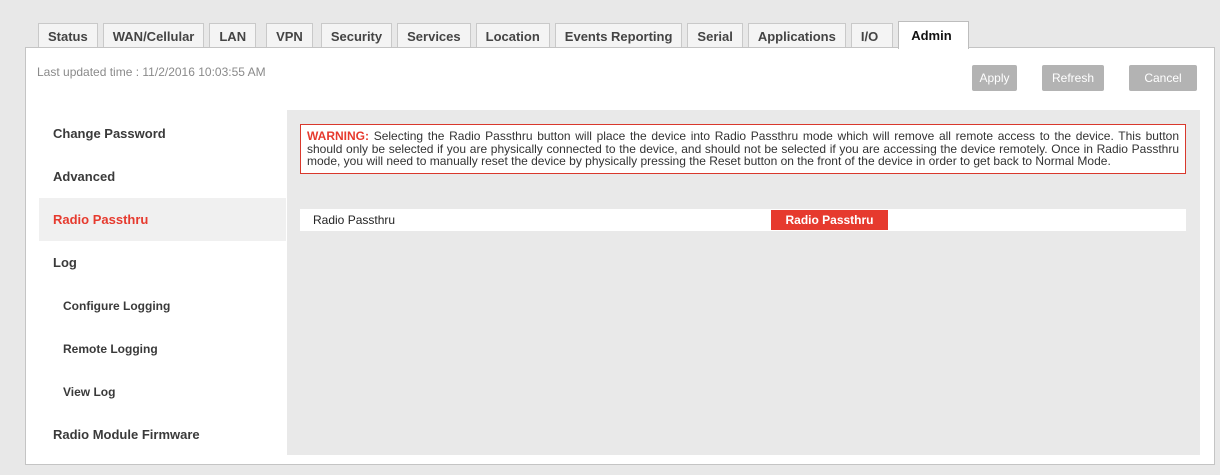  What do you see at coordinates (743, 220) in the screenshot?
I see `radio-passthru-row: Radio Passthru Radio Passthru` at bounding box center [743, 220].